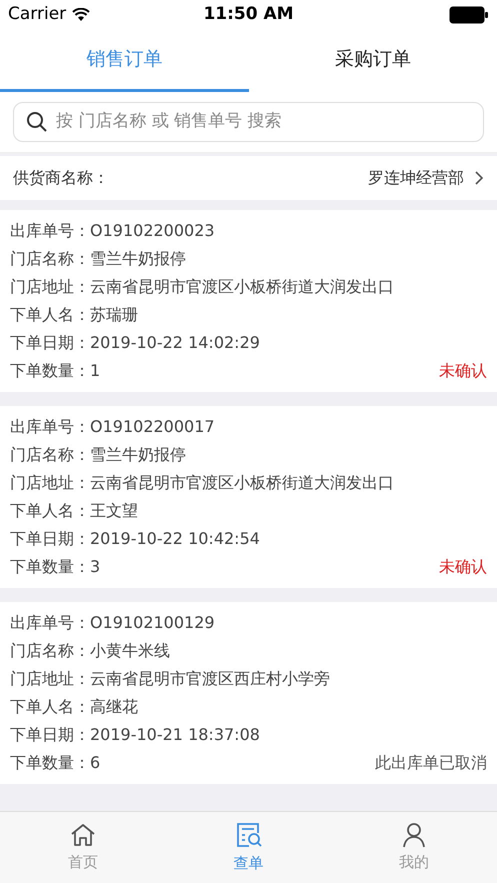  What do you see at coordinates (55, 763) in the screenshot?
I see `order-field: 下单数量：6` at bounding box center [55, 763].